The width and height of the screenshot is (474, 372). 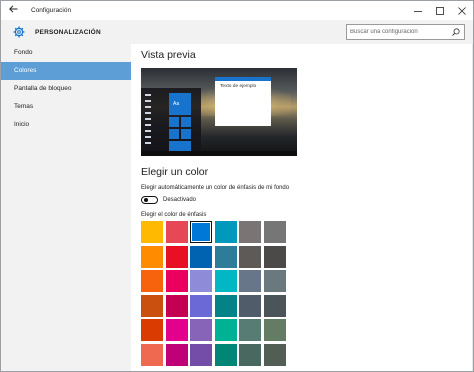 I want to click on sidebar-item-fondo: Fondo, so click(x=66, y=53).